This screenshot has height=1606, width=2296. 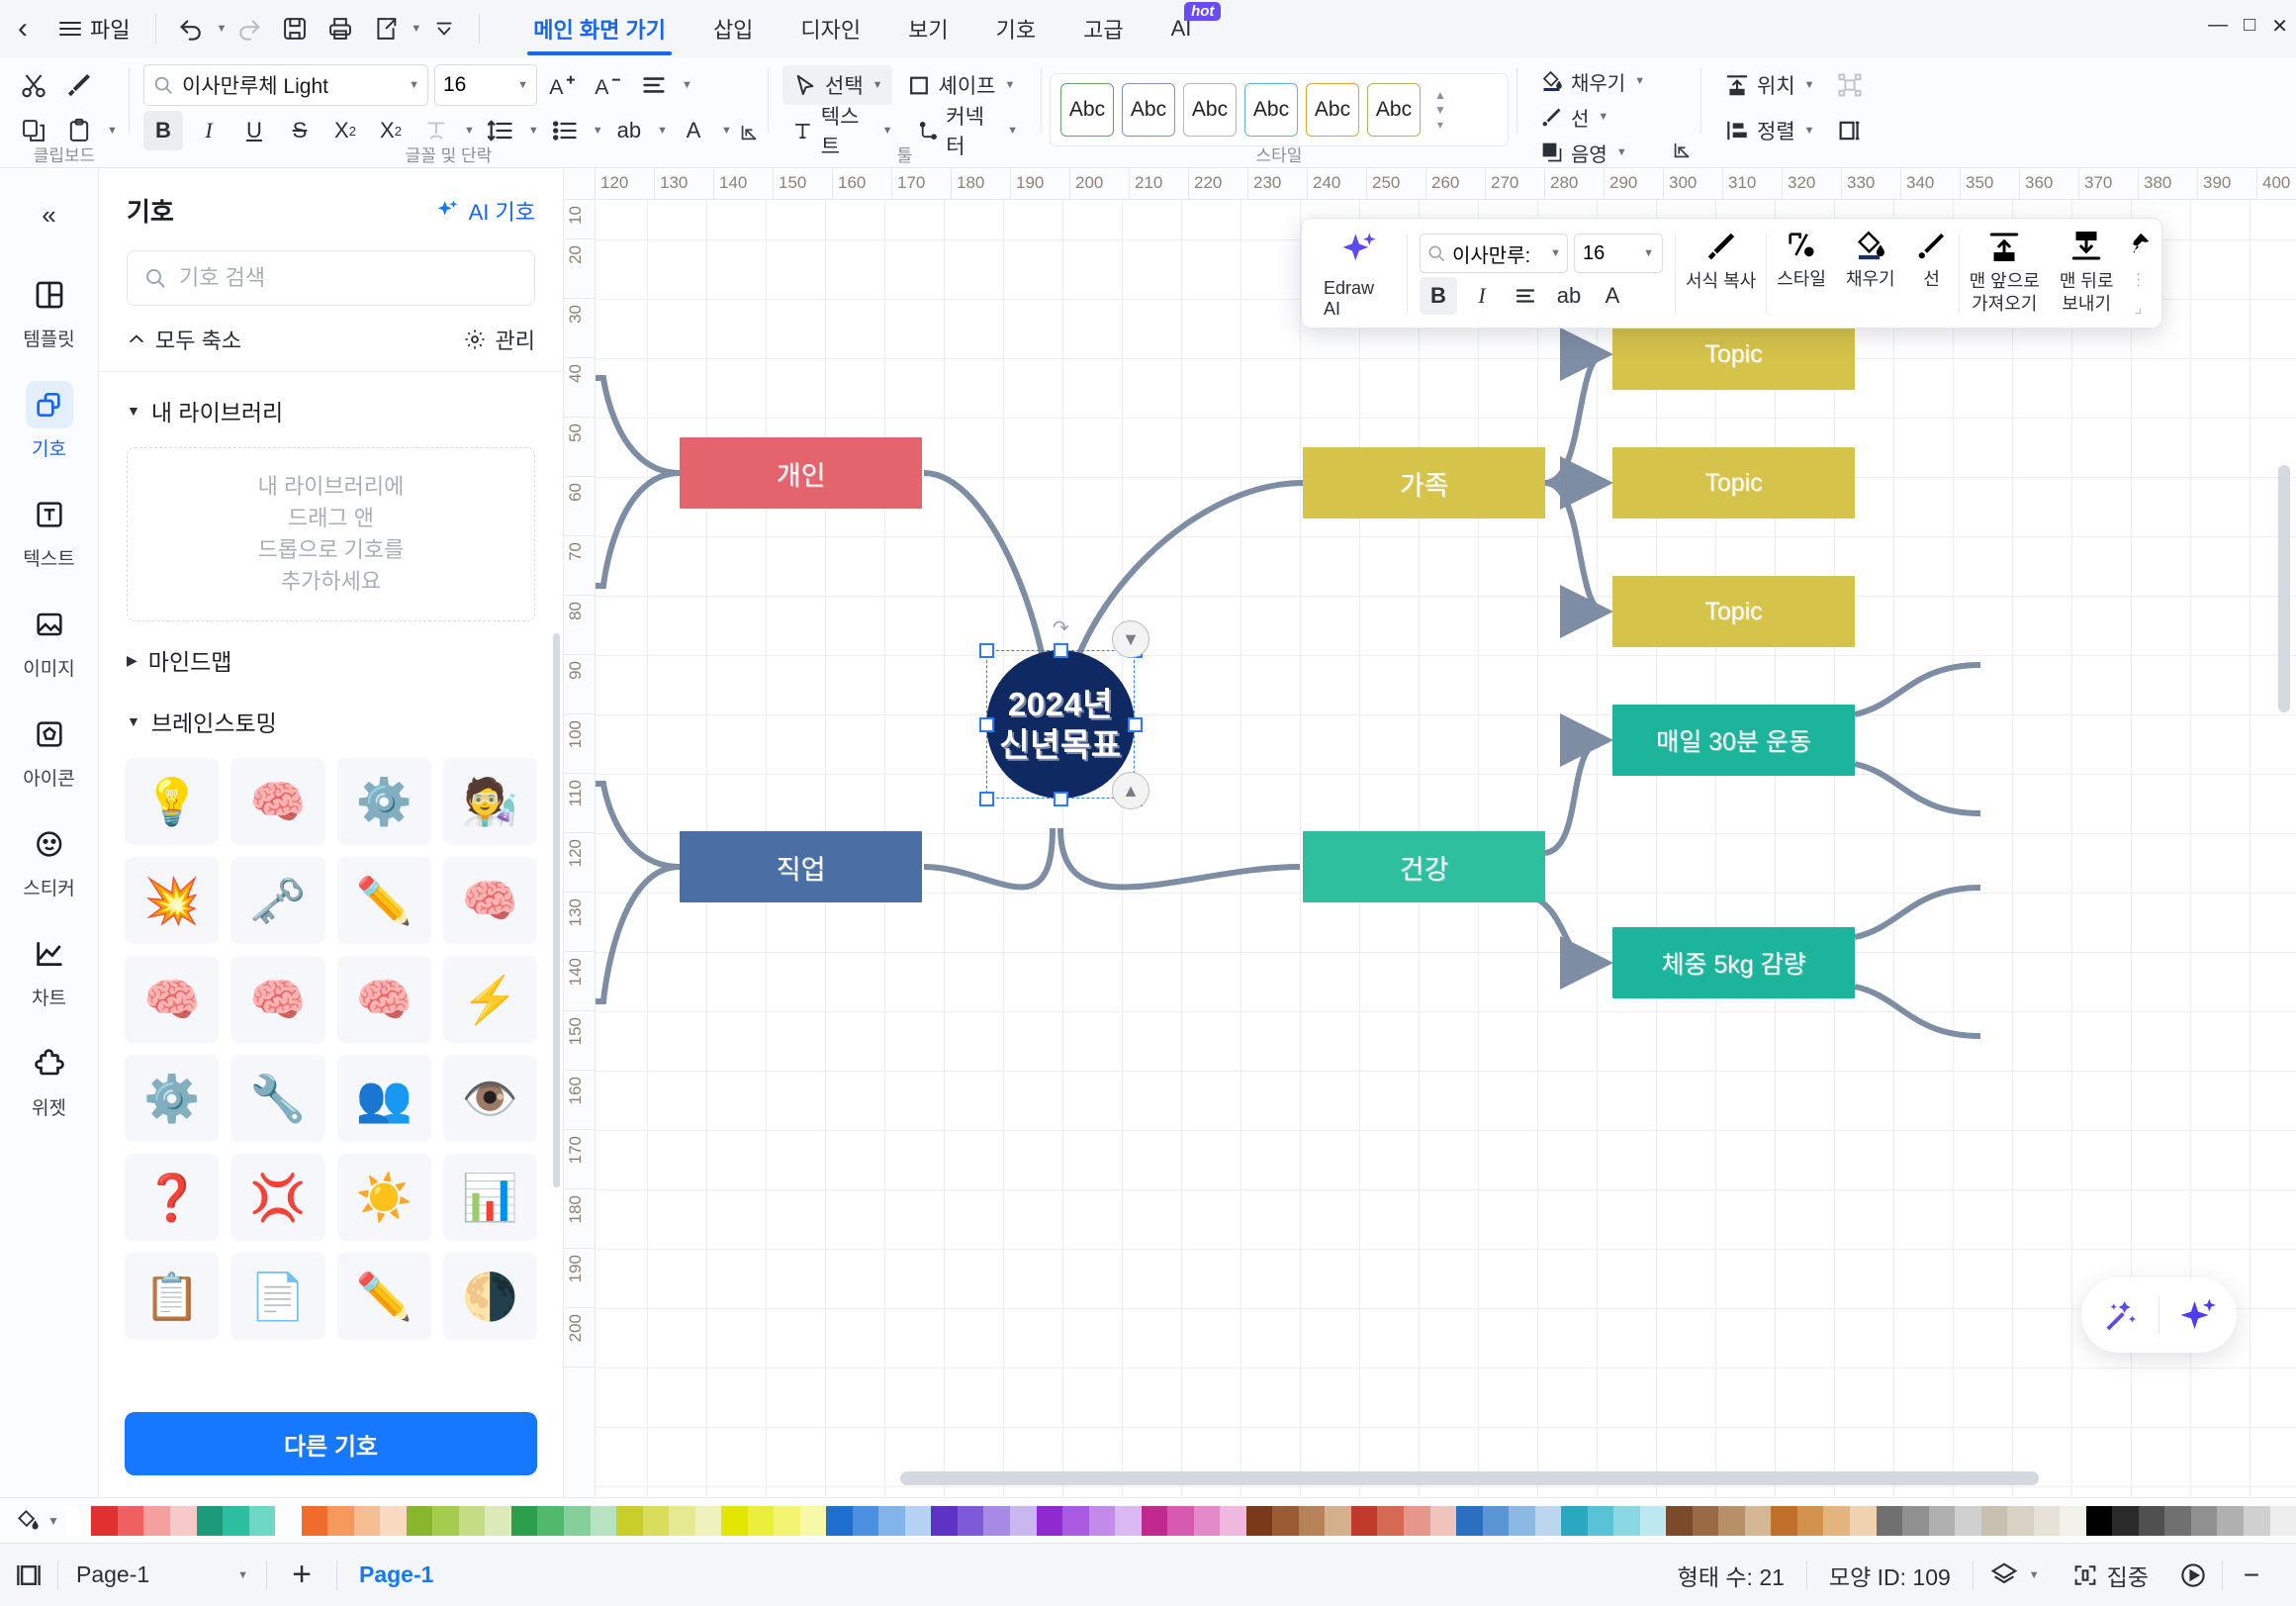 I want to click on mindmap-node-personal: 개인, so click(x=801, y=473).